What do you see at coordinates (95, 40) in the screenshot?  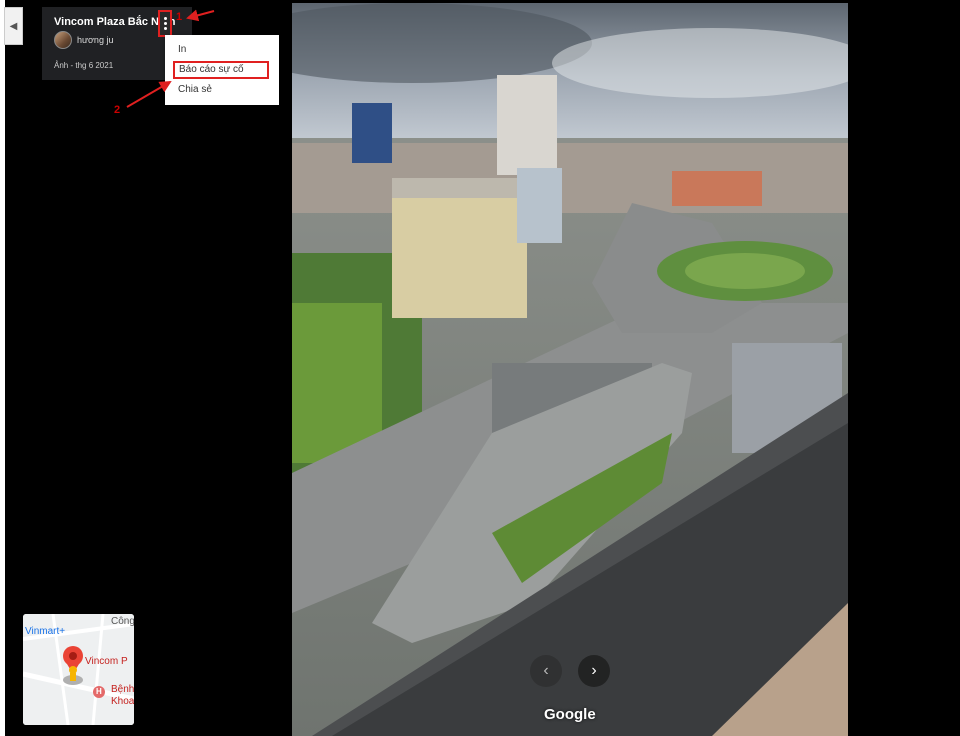 I see `author-name: hương ju` at bounding box center [95, 40].